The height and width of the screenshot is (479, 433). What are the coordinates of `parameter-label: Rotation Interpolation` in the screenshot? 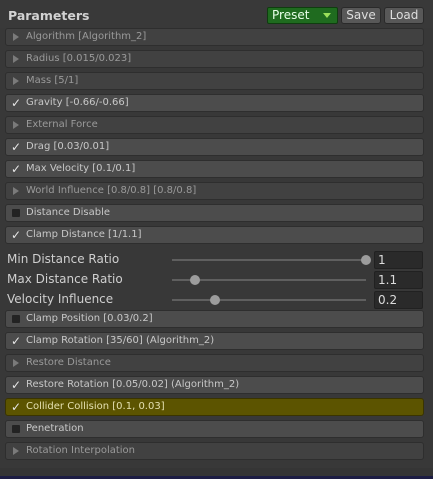 It's located at (80, 450).